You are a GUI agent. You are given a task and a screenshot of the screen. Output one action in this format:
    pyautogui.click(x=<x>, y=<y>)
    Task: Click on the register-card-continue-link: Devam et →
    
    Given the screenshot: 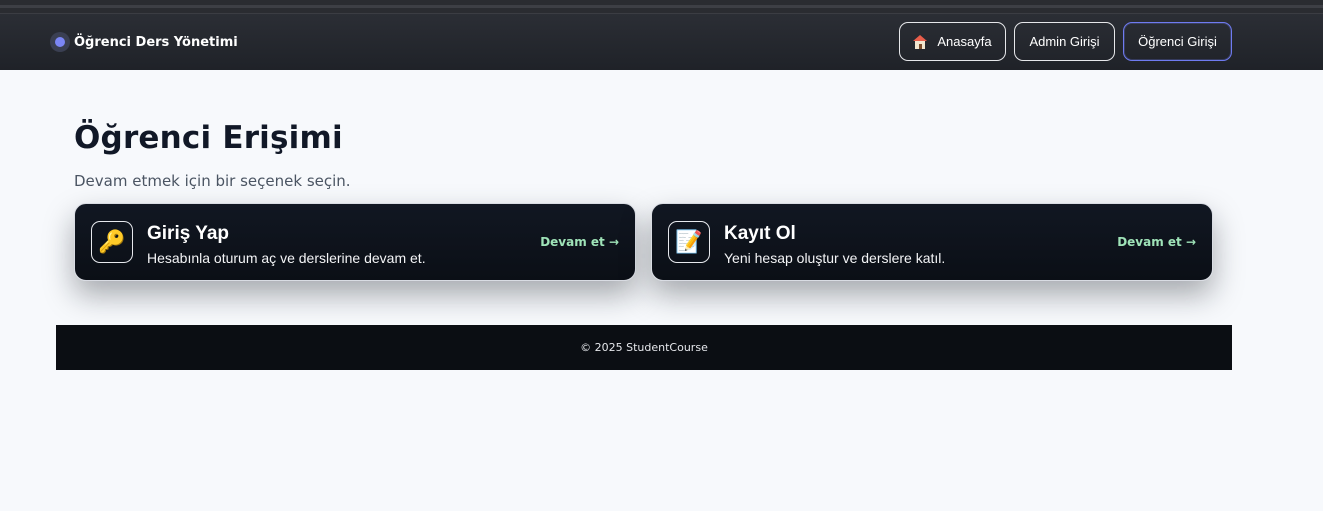 What is the action you would take?
    pyautogui.click(x=1156, y=242)
    